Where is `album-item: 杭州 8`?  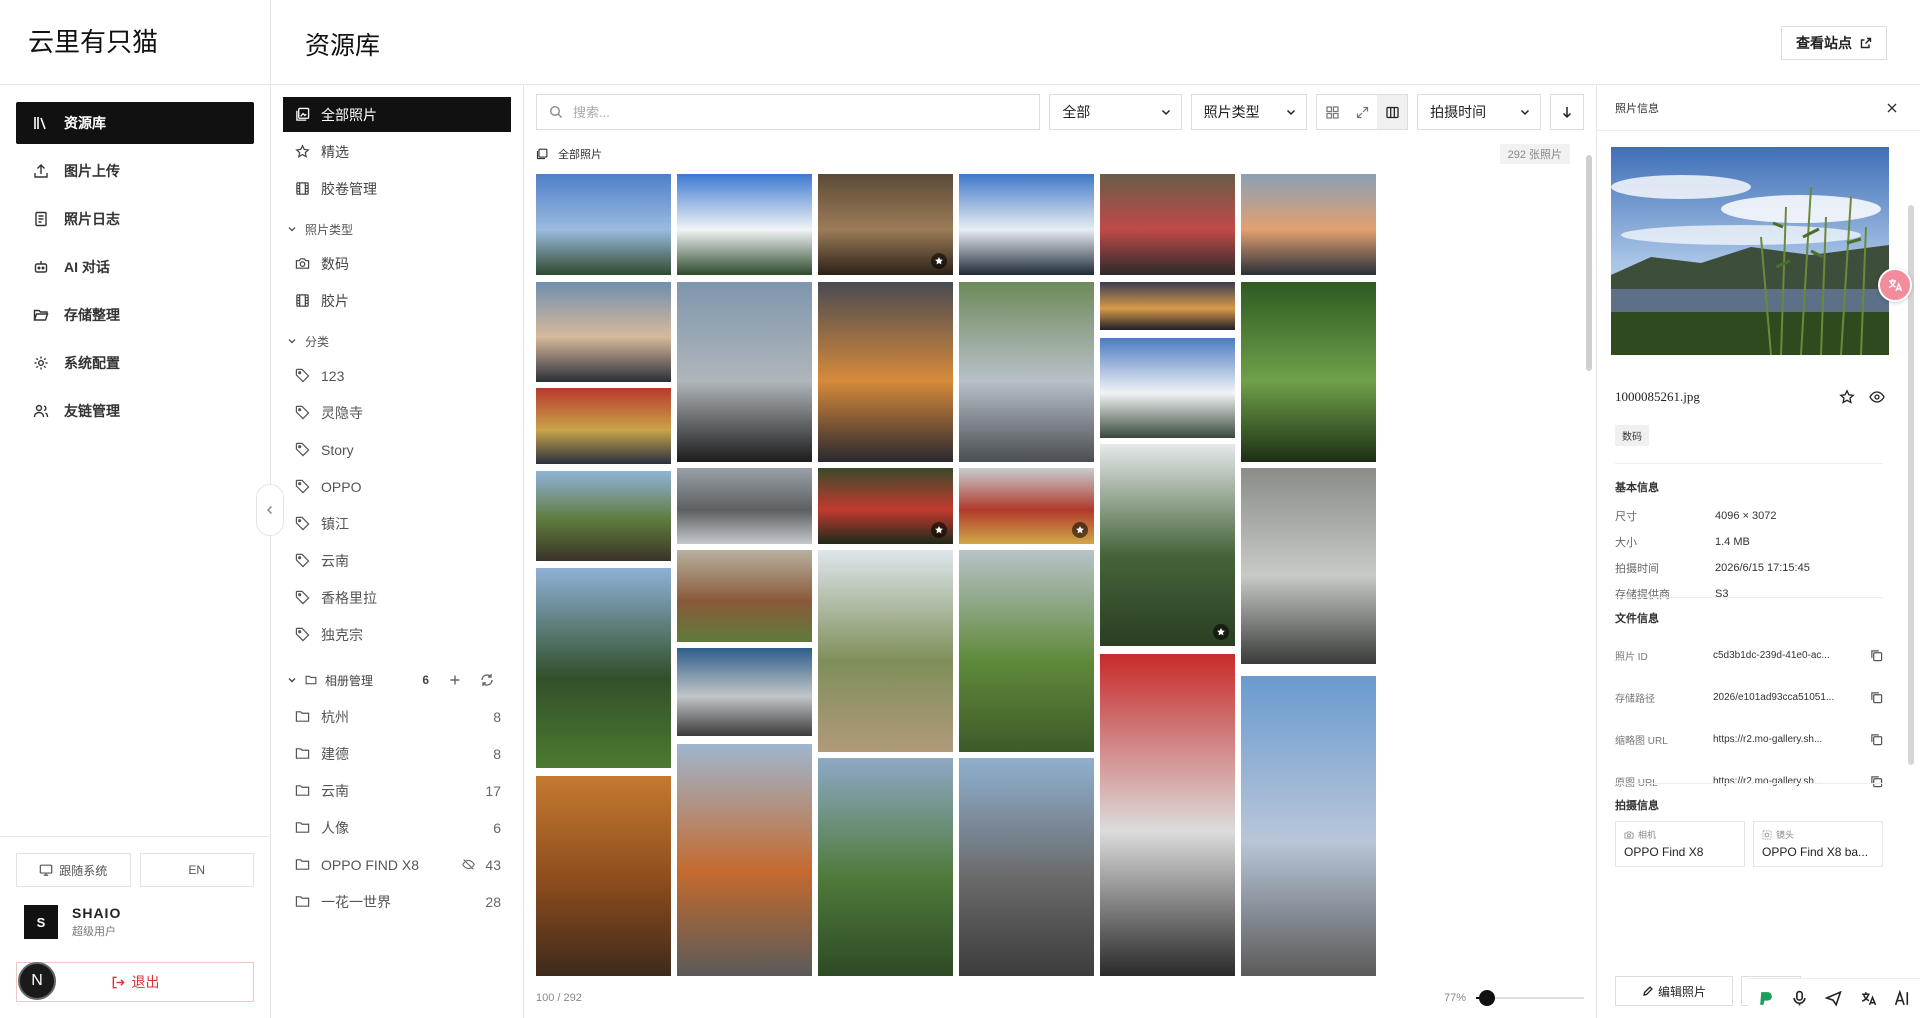
album-item: 杭州 8 is located at coordinates (397, 716).